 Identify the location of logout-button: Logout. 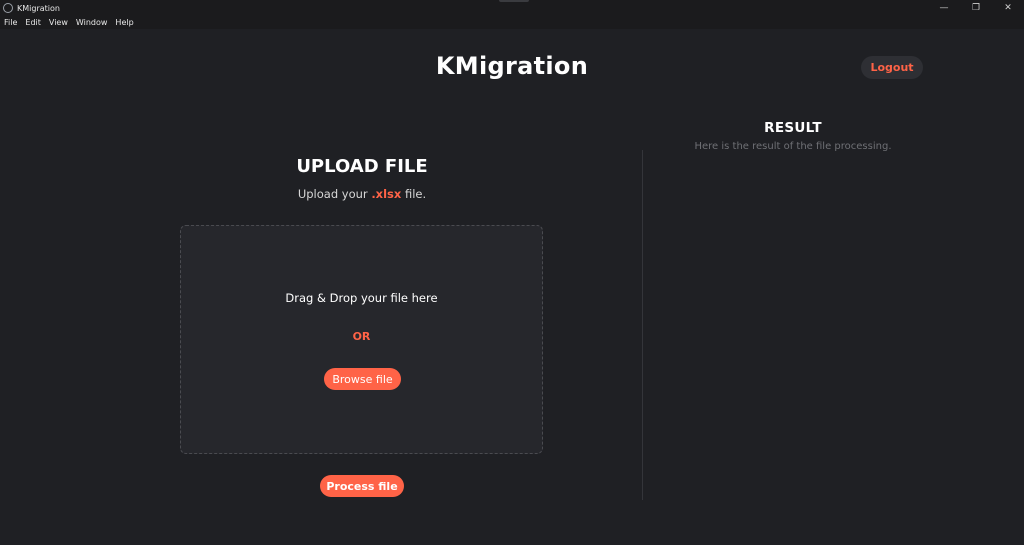
(892, 67).